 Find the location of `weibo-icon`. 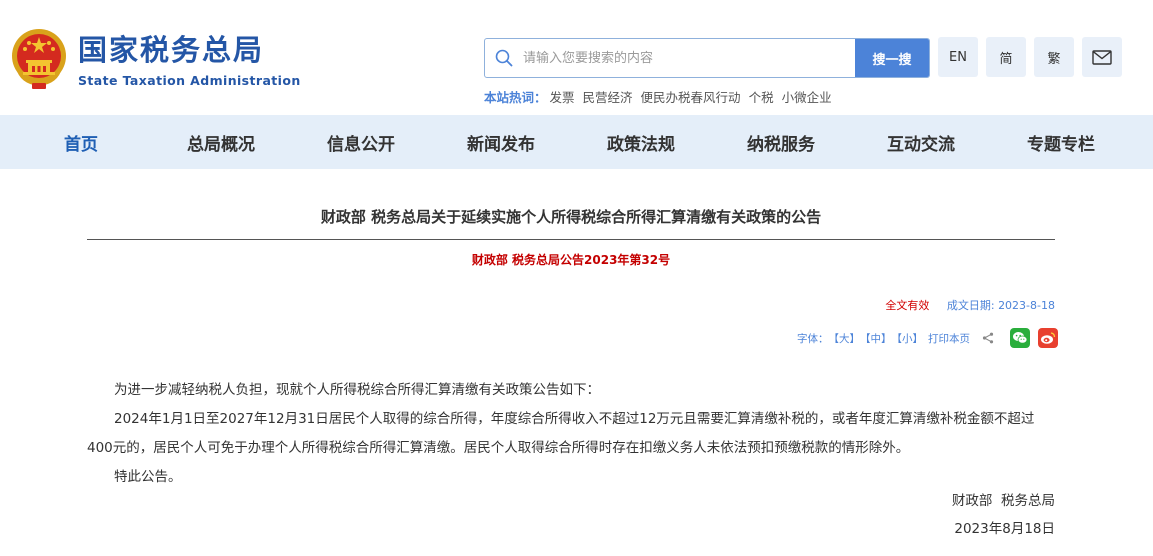

weibo-icon is located at coordinates (1048, 338).